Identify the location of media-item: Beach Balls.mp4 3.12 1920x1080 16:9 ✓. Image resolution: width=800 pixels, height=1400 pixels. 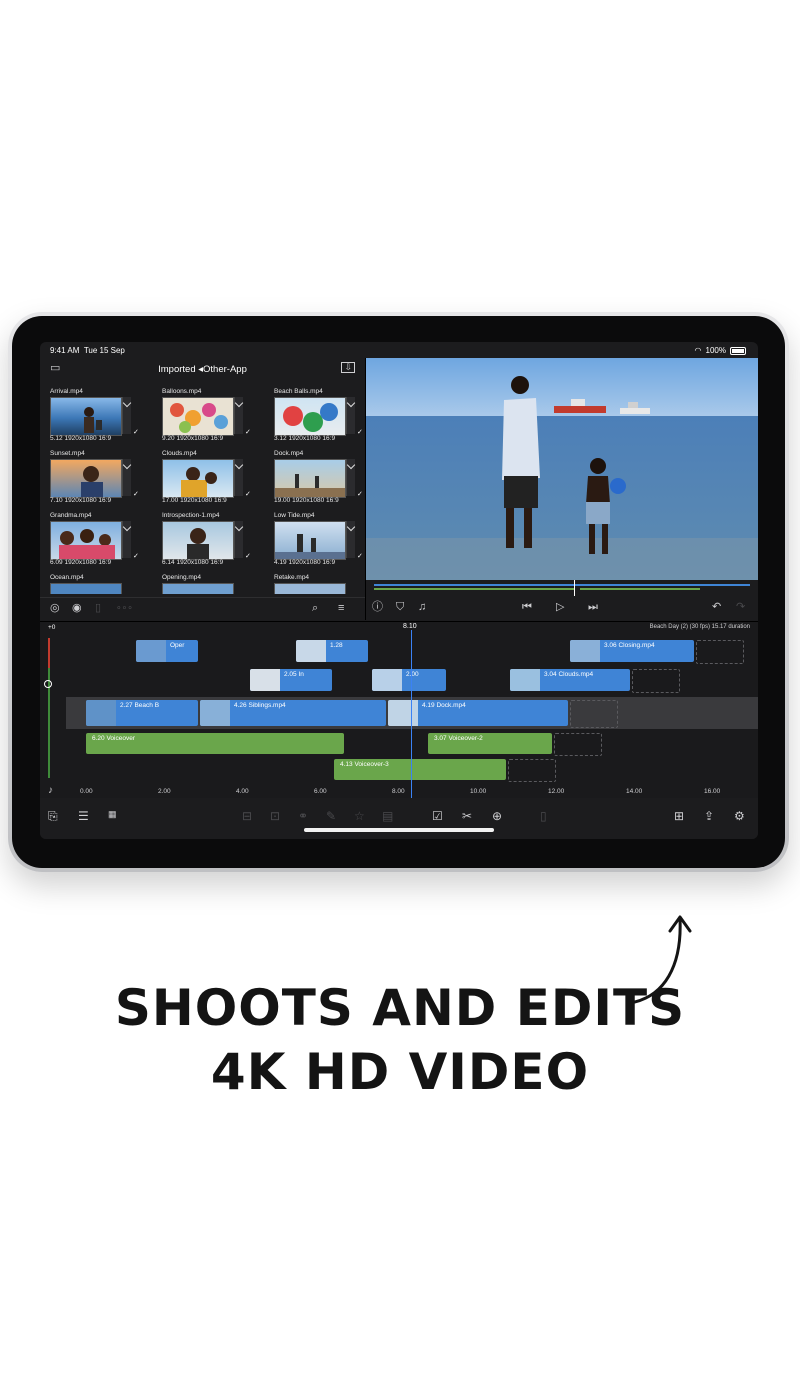
(322, 417).